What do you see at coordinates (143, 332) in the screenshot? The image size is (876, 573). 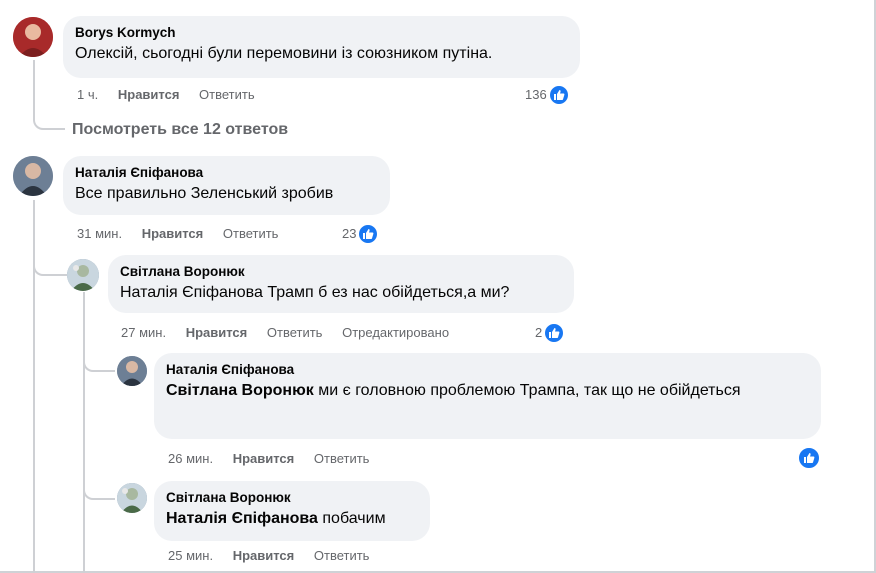 I see `comment-time: 27 мин.` at bounding box center [143, 332].